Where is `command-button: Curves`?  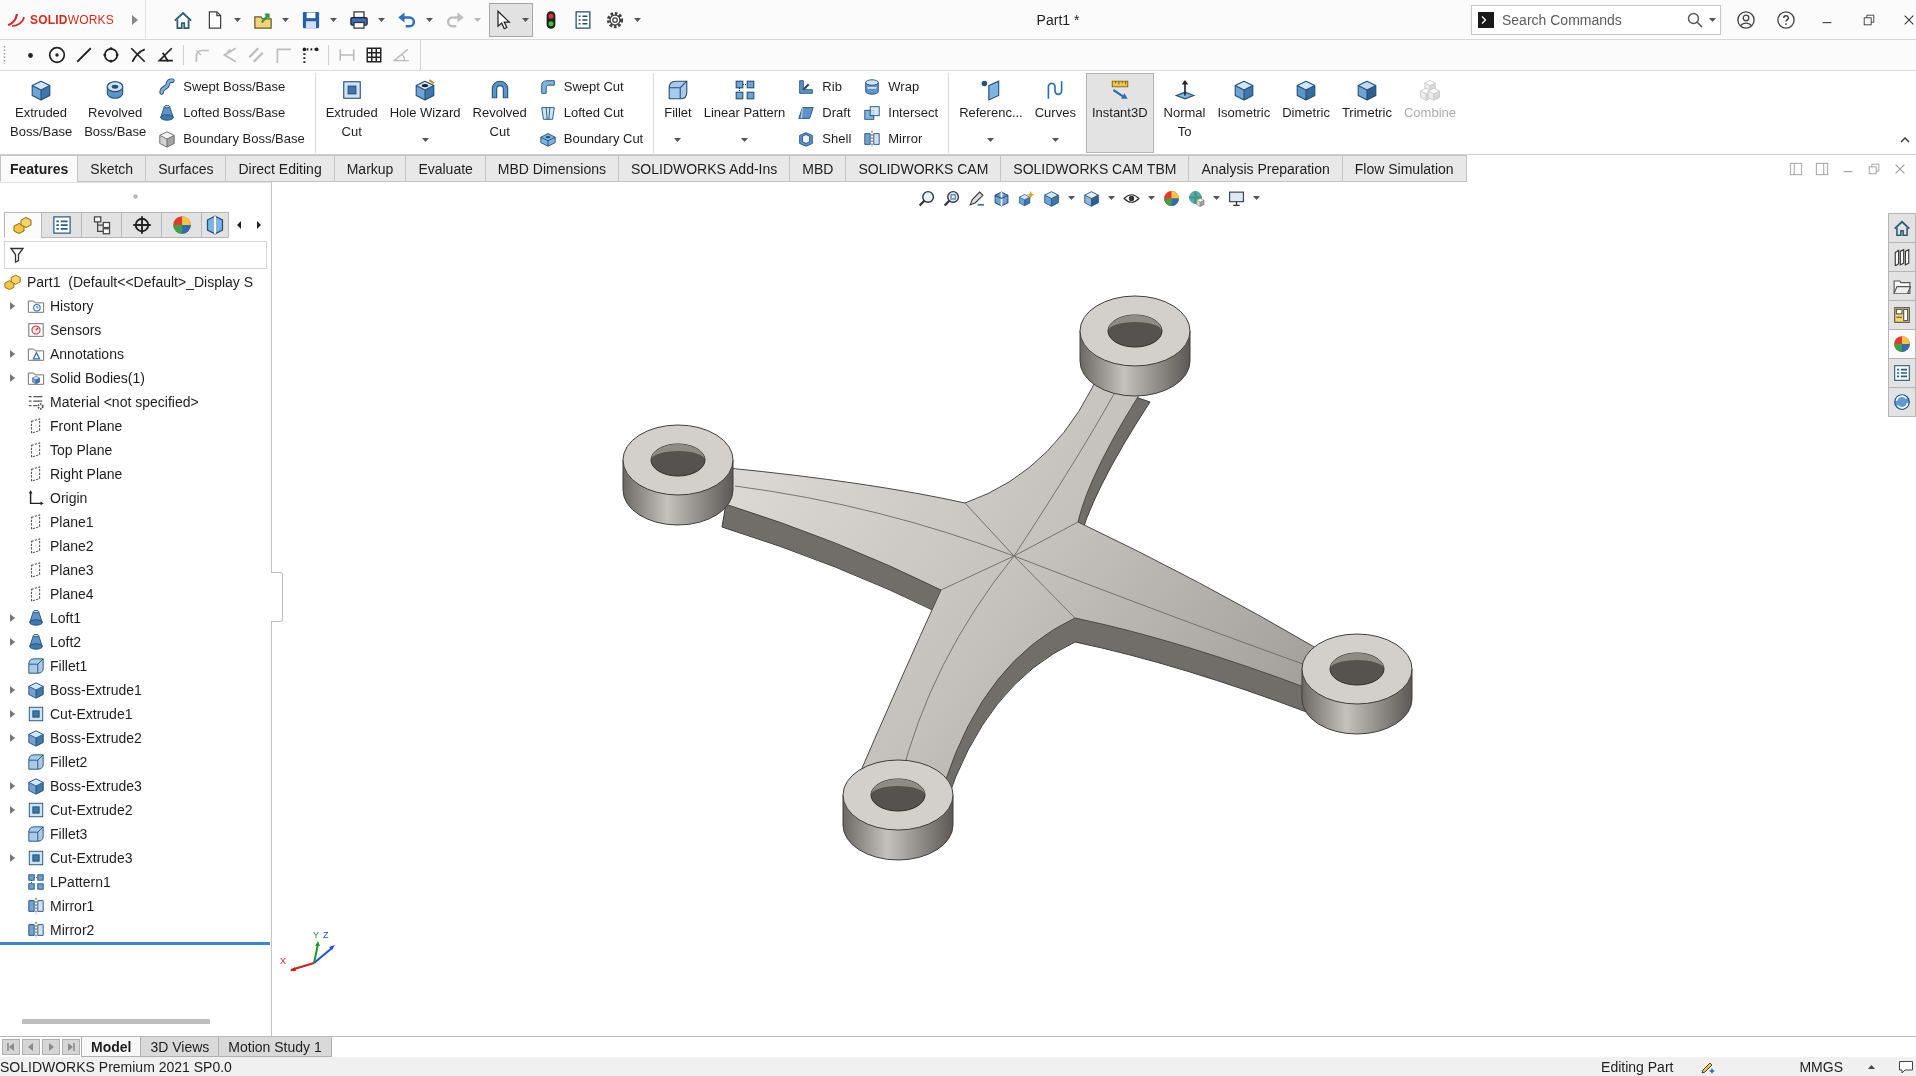 command-button: Curves is located at coordinates (1055, 112).